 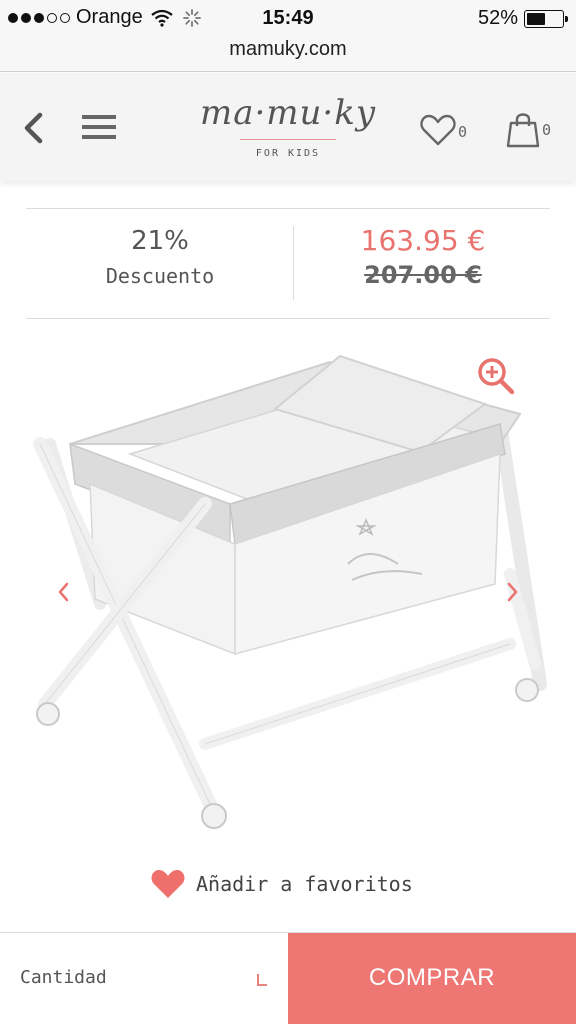 I want to click on favorites-count: 0, so click(x=463, y=132).